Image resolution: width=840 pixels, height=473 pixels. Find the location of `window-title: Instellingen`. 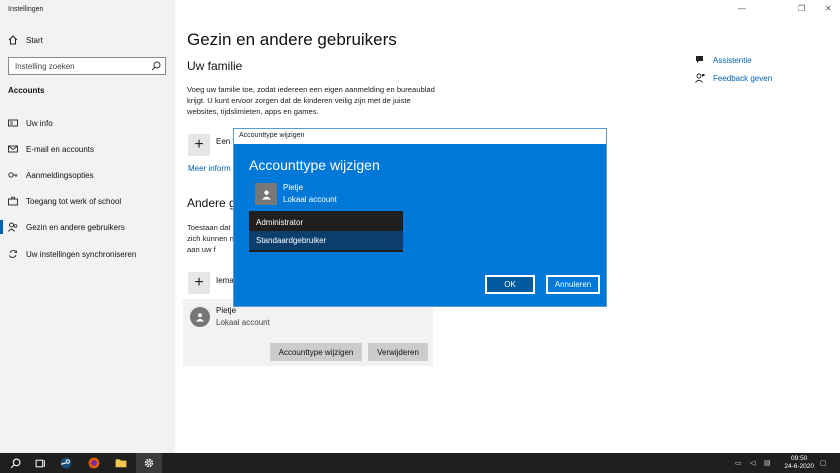

window-title: Instellingen is located at coordinates (26, 9).